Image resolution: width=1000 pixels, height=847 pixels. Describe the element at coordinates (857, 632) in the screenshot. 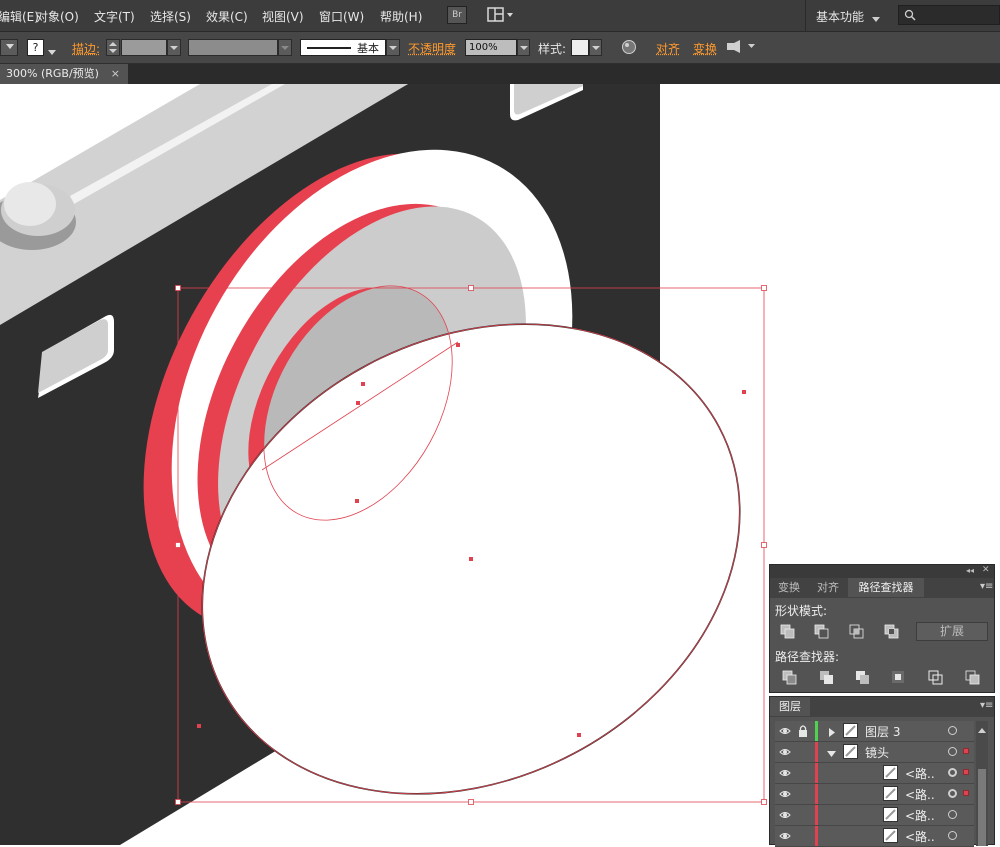

I see `intersect-icon` at that location.